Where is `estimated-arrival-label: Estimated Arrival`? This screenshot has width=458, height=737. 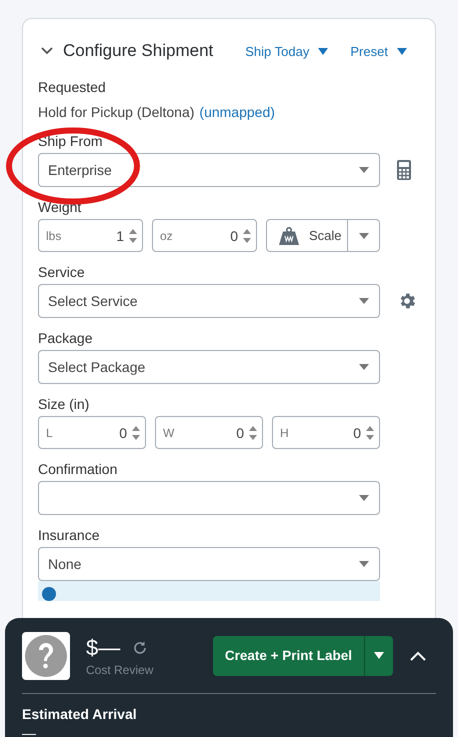 estimated-arrival-label: Estimated Arrival is located at coordinates (80, 714).